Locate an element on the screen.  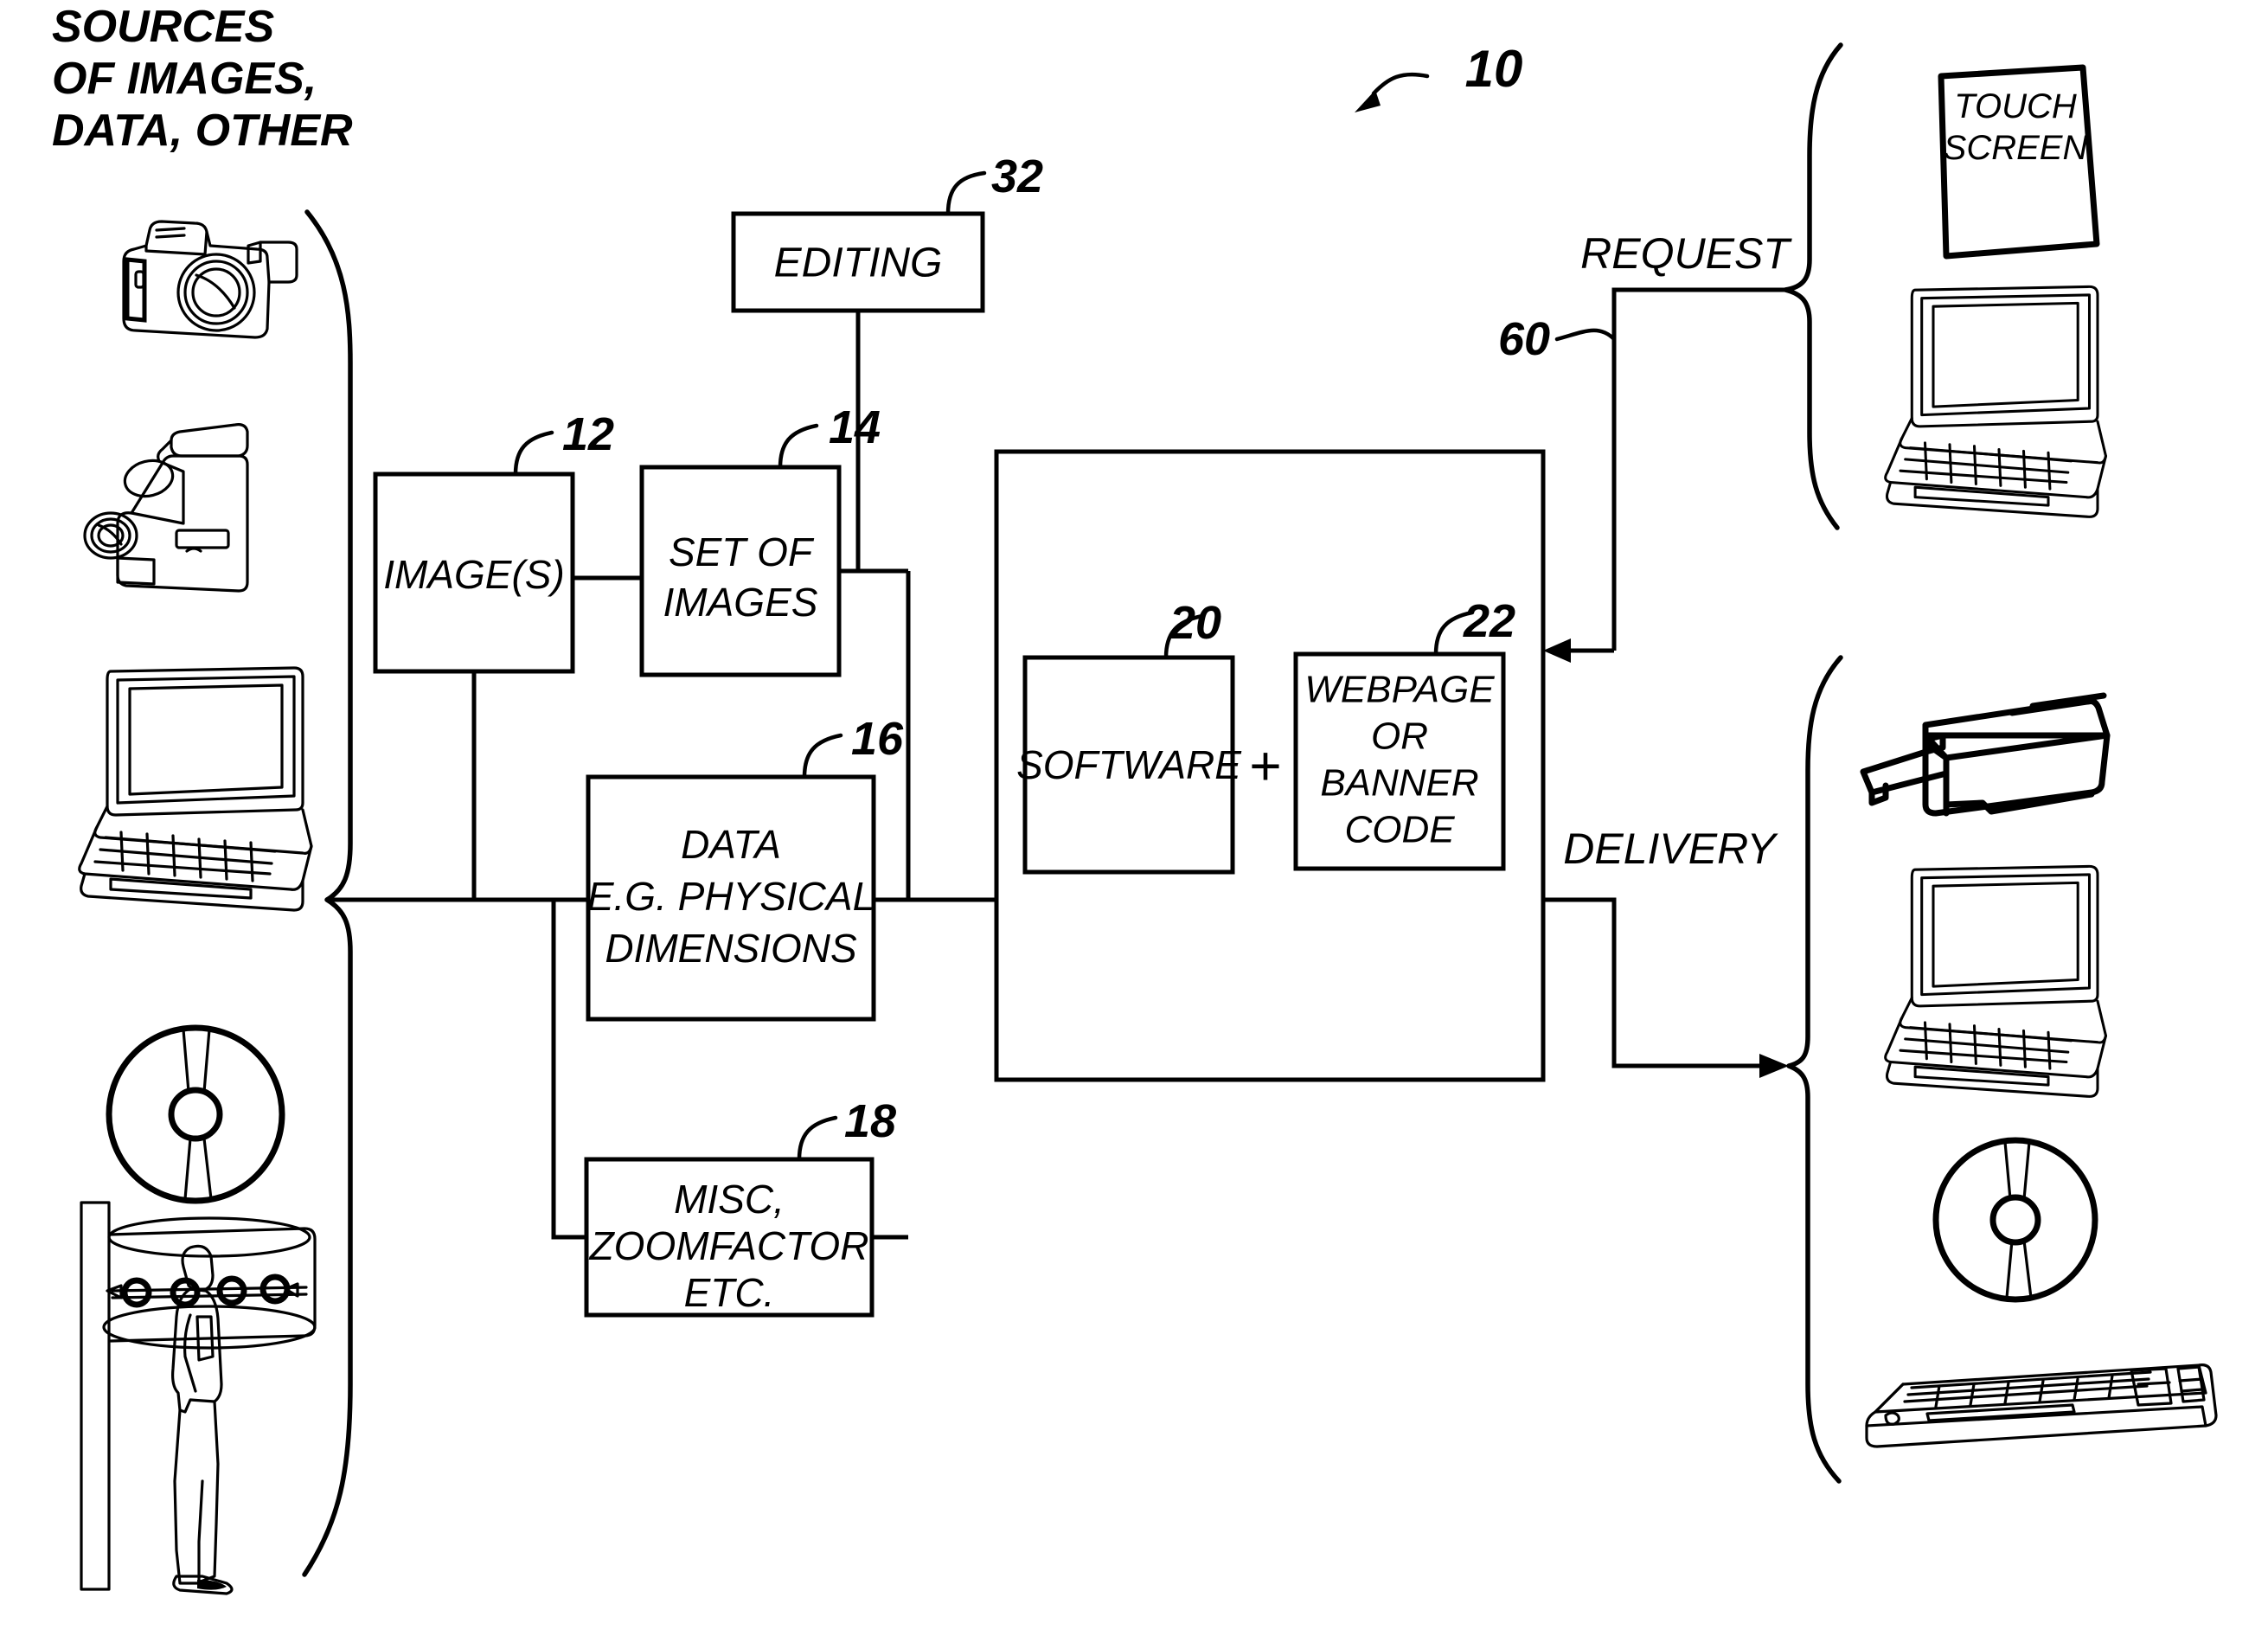
figure-ref-10: 10 is located at coordinates (1438, 76).